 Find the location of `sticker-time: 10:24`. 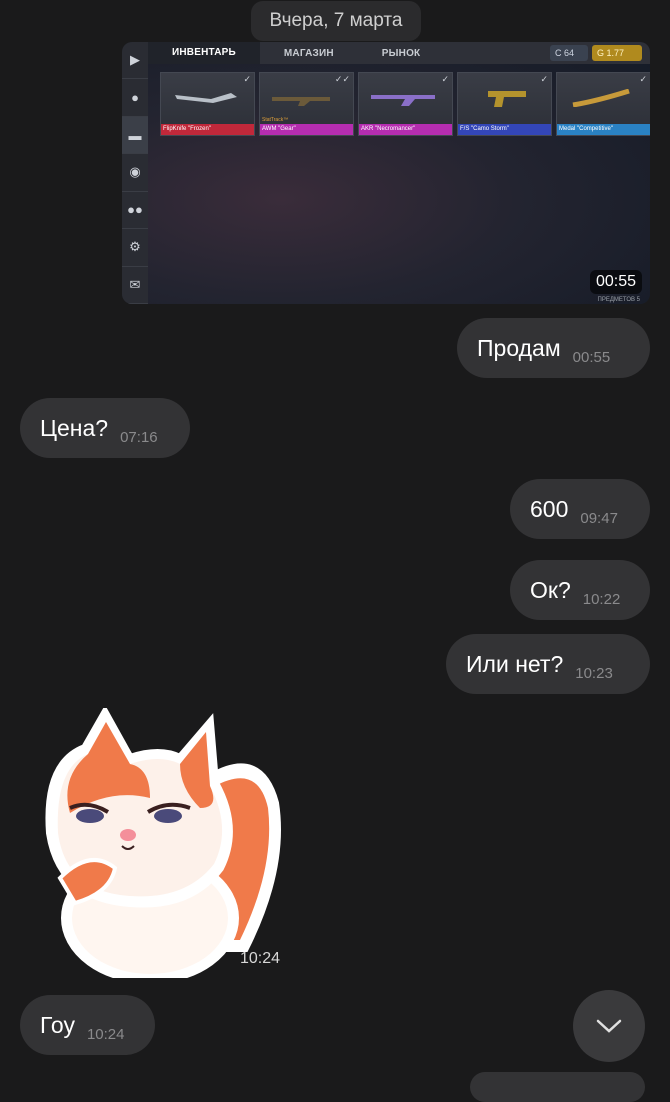

sticker-time: 10:24 is located at coordinates (260, 958).